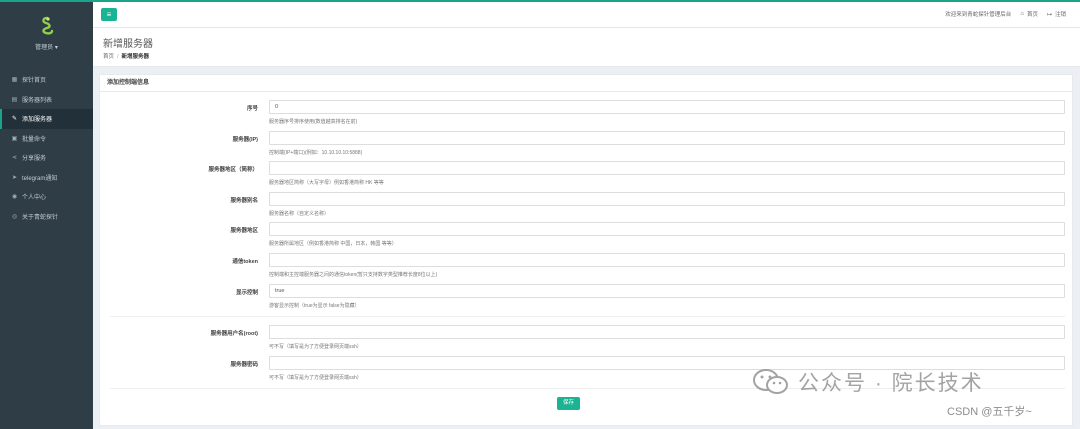  What do you see at coordinates (252, 109) in the screenshot?
I see `seq-label: 序号` at bounding box center [252, 109].